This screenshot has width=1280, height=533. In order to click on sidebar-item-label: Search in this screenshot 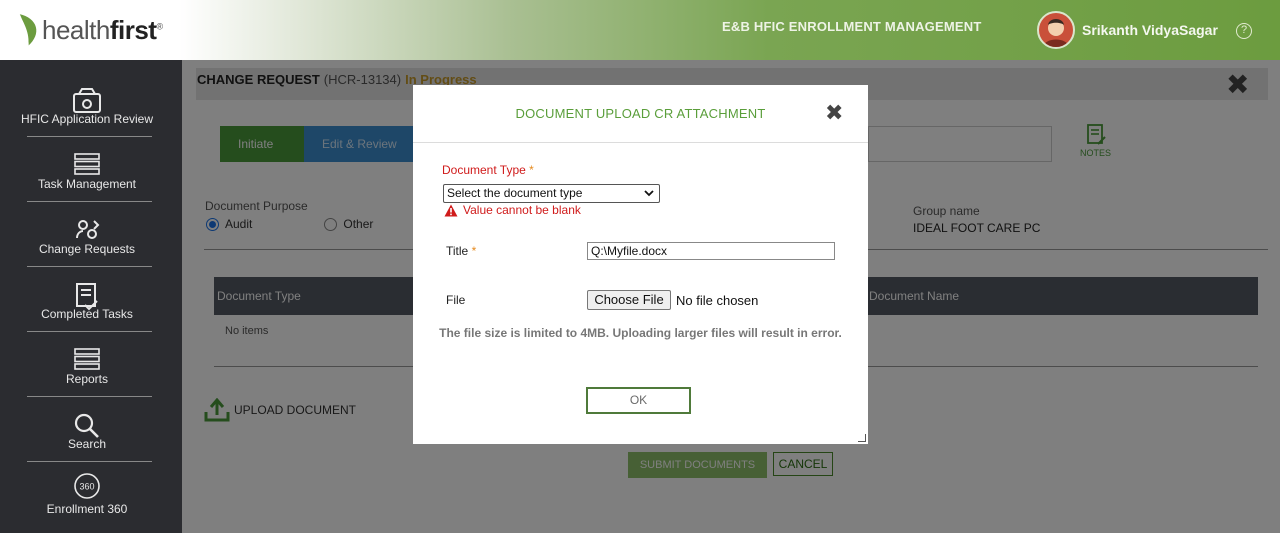, I will do `click(87, 444)`.